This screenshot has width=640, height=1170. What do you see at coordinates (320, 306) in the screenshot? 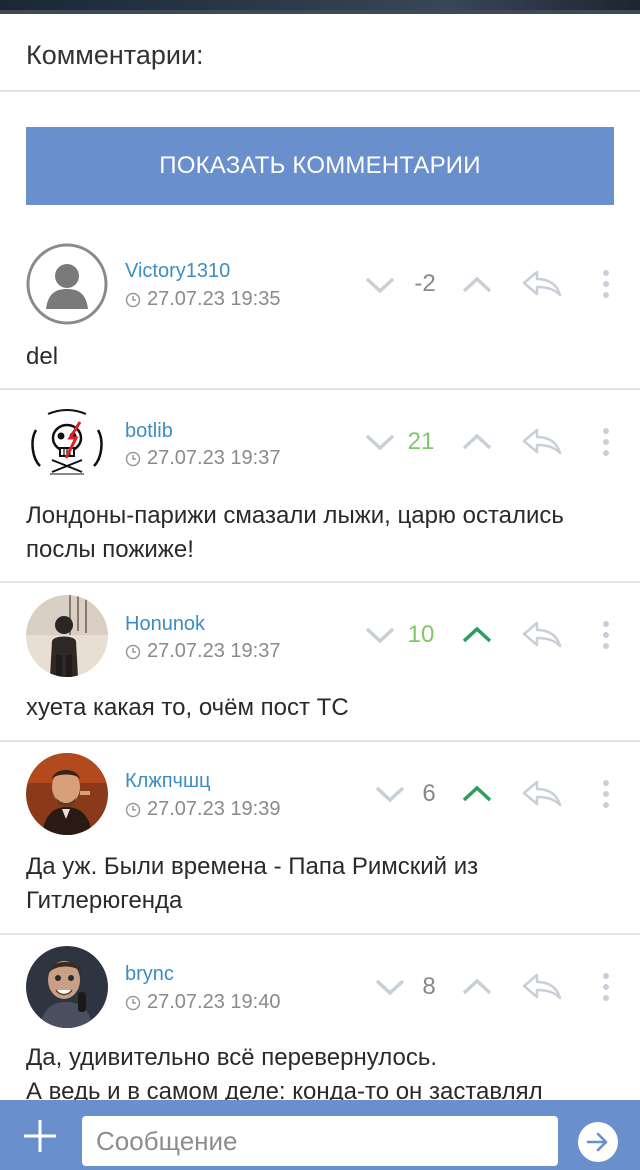
I see `comment-item: Victory1310 27.07.23 19:35 -2 del` at bounding box center [320, 306].